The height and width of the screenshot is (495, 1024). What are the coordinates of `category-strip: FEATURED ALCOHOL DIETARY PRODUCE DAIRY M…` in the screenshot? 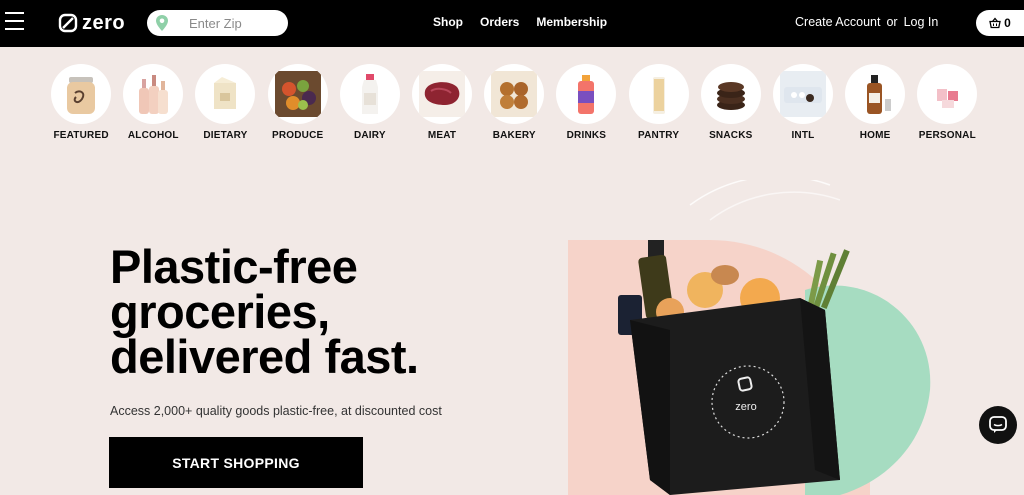 It's located at (514, 102).